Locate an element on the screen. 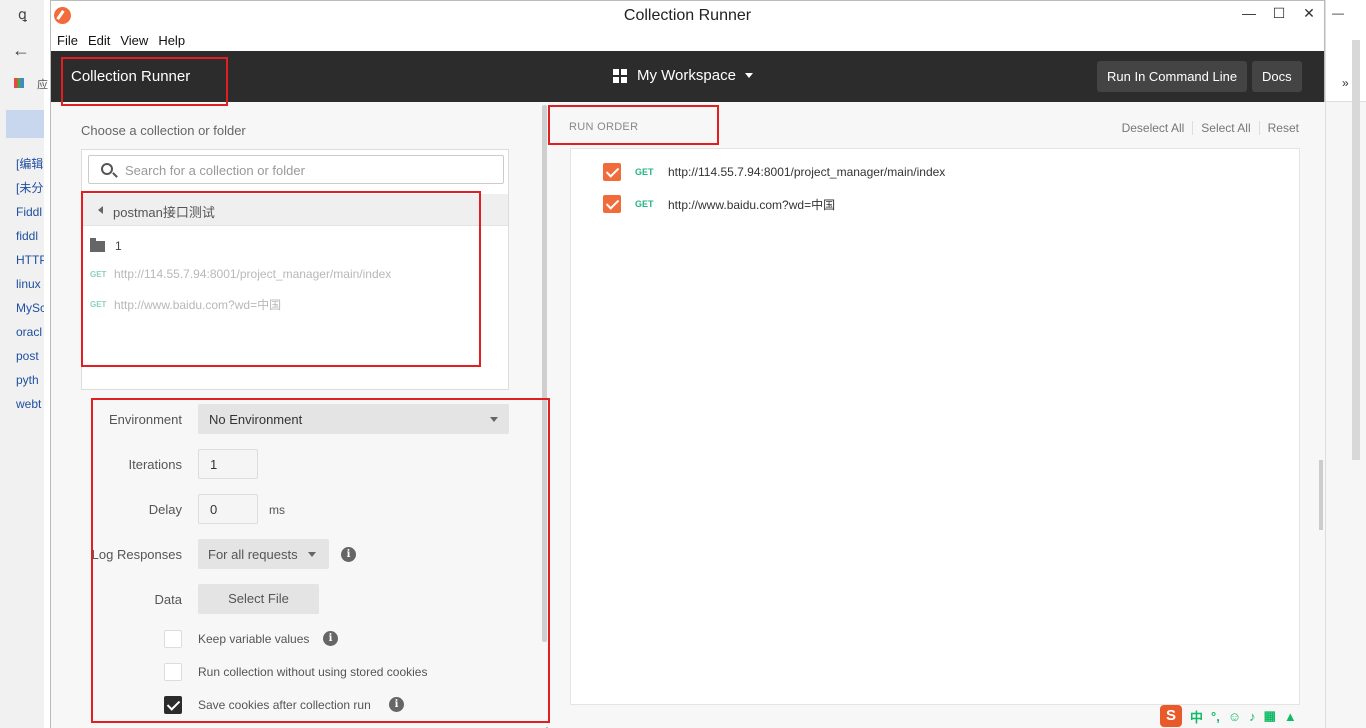 The height and width of the screenshot is (728, 1366). apps-label: 应 is located at coordinates (42, 85).